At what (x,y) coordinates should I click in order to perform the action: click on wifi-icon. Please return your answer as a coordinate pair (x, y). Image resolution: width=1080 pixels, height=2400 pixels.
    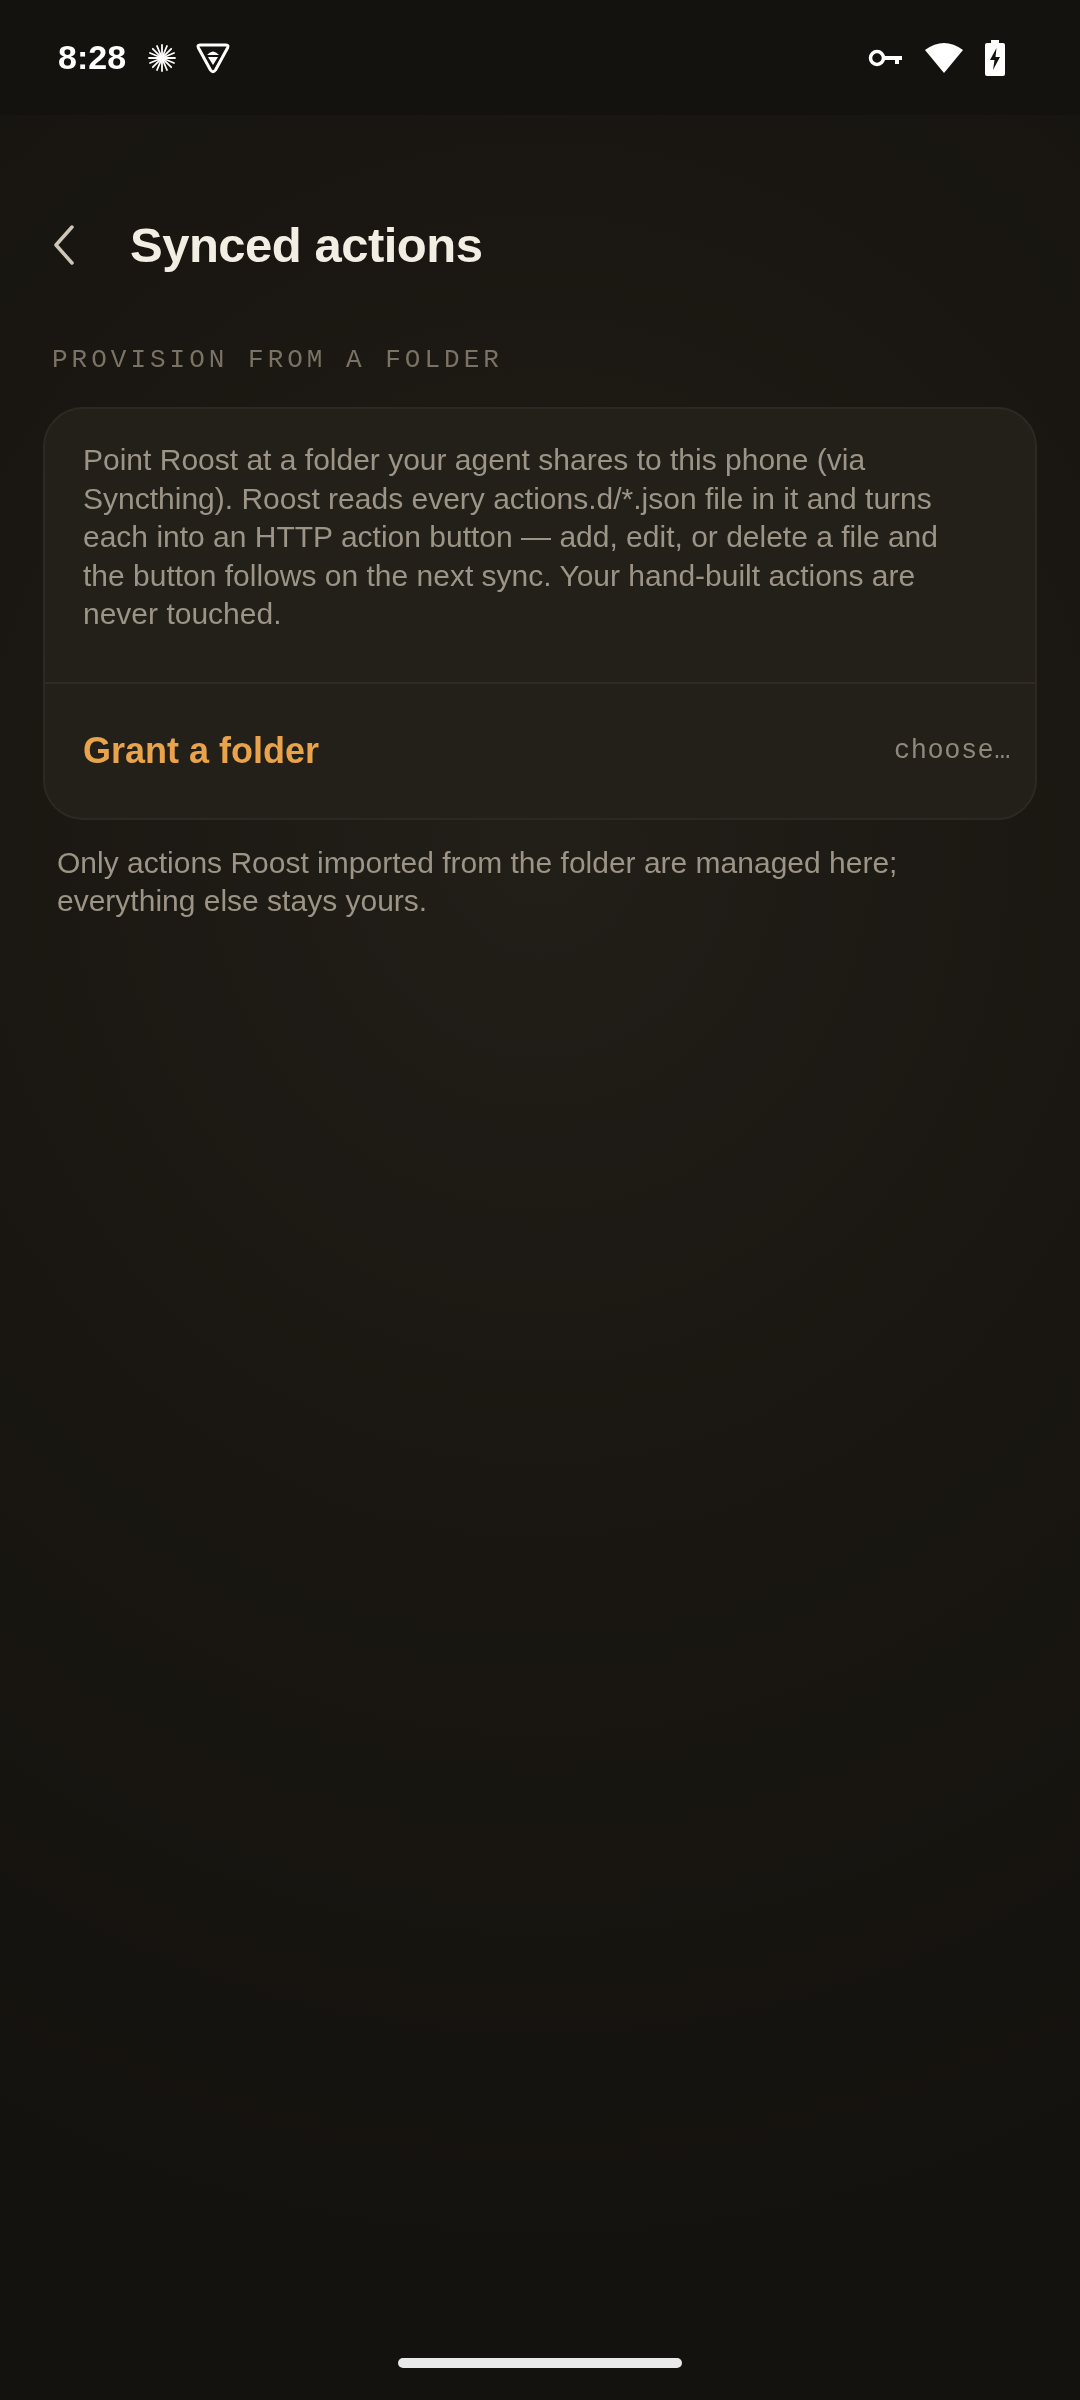
    Looking at the image, I should click on (944, 57).